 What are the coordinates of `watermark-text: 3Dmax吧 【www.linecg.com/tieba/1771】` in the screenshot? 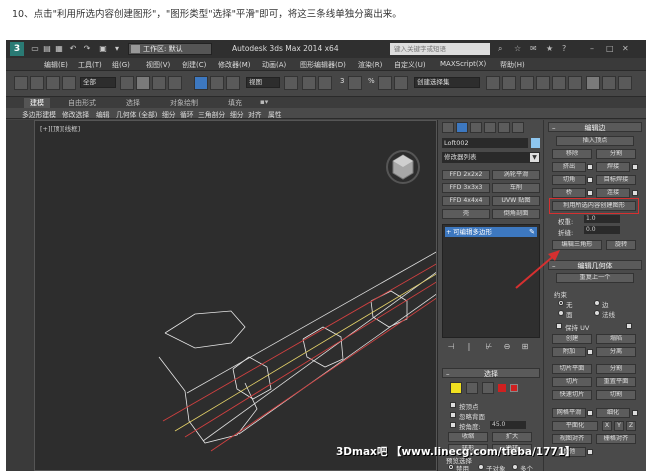 It's located at (456, 452).